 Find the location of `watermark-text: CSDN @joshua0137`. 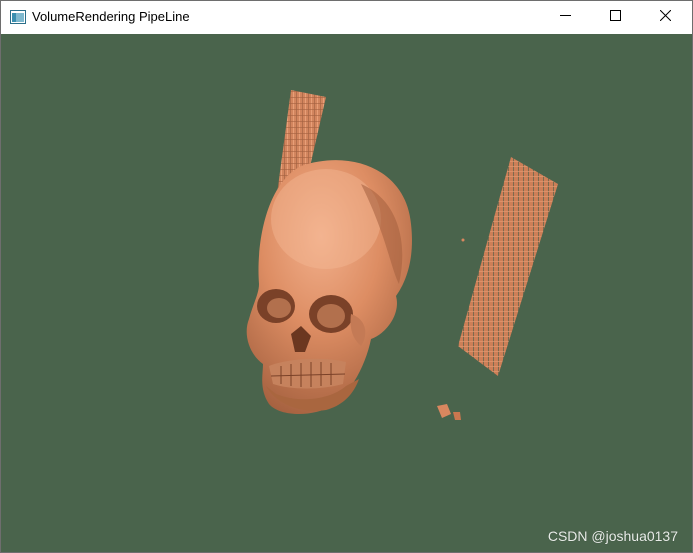

watermark-text: CSDN @joshua0137 is located at coordinates (612, 536).